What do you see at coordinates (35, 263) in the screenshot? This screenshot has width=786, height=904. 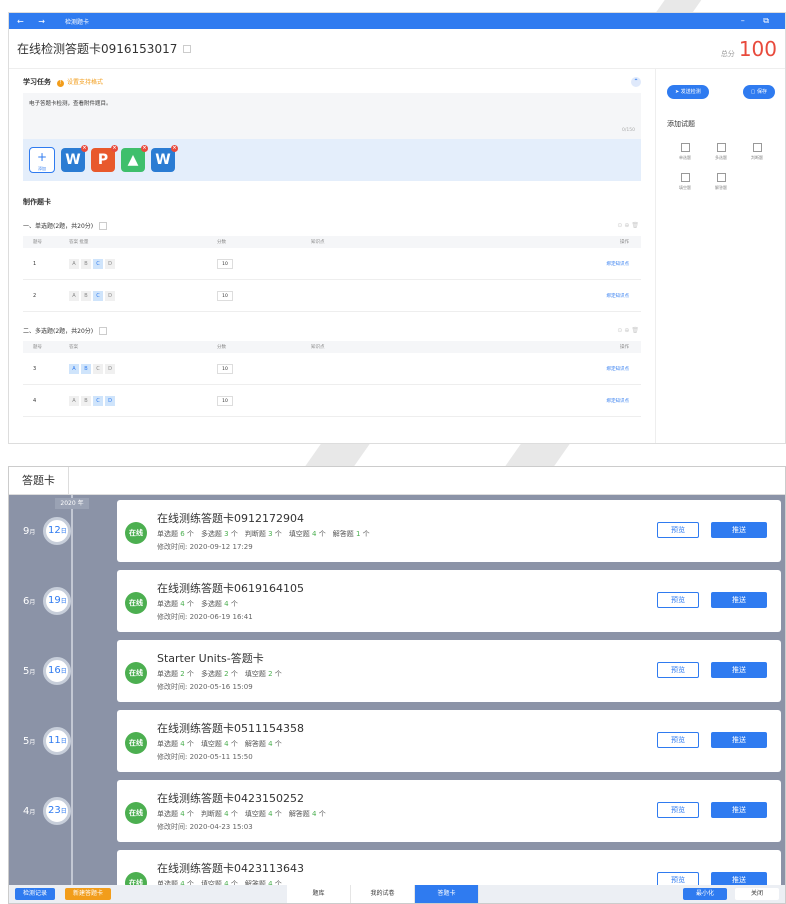 I see `question-number: 1` at bounding box center [35, 263].